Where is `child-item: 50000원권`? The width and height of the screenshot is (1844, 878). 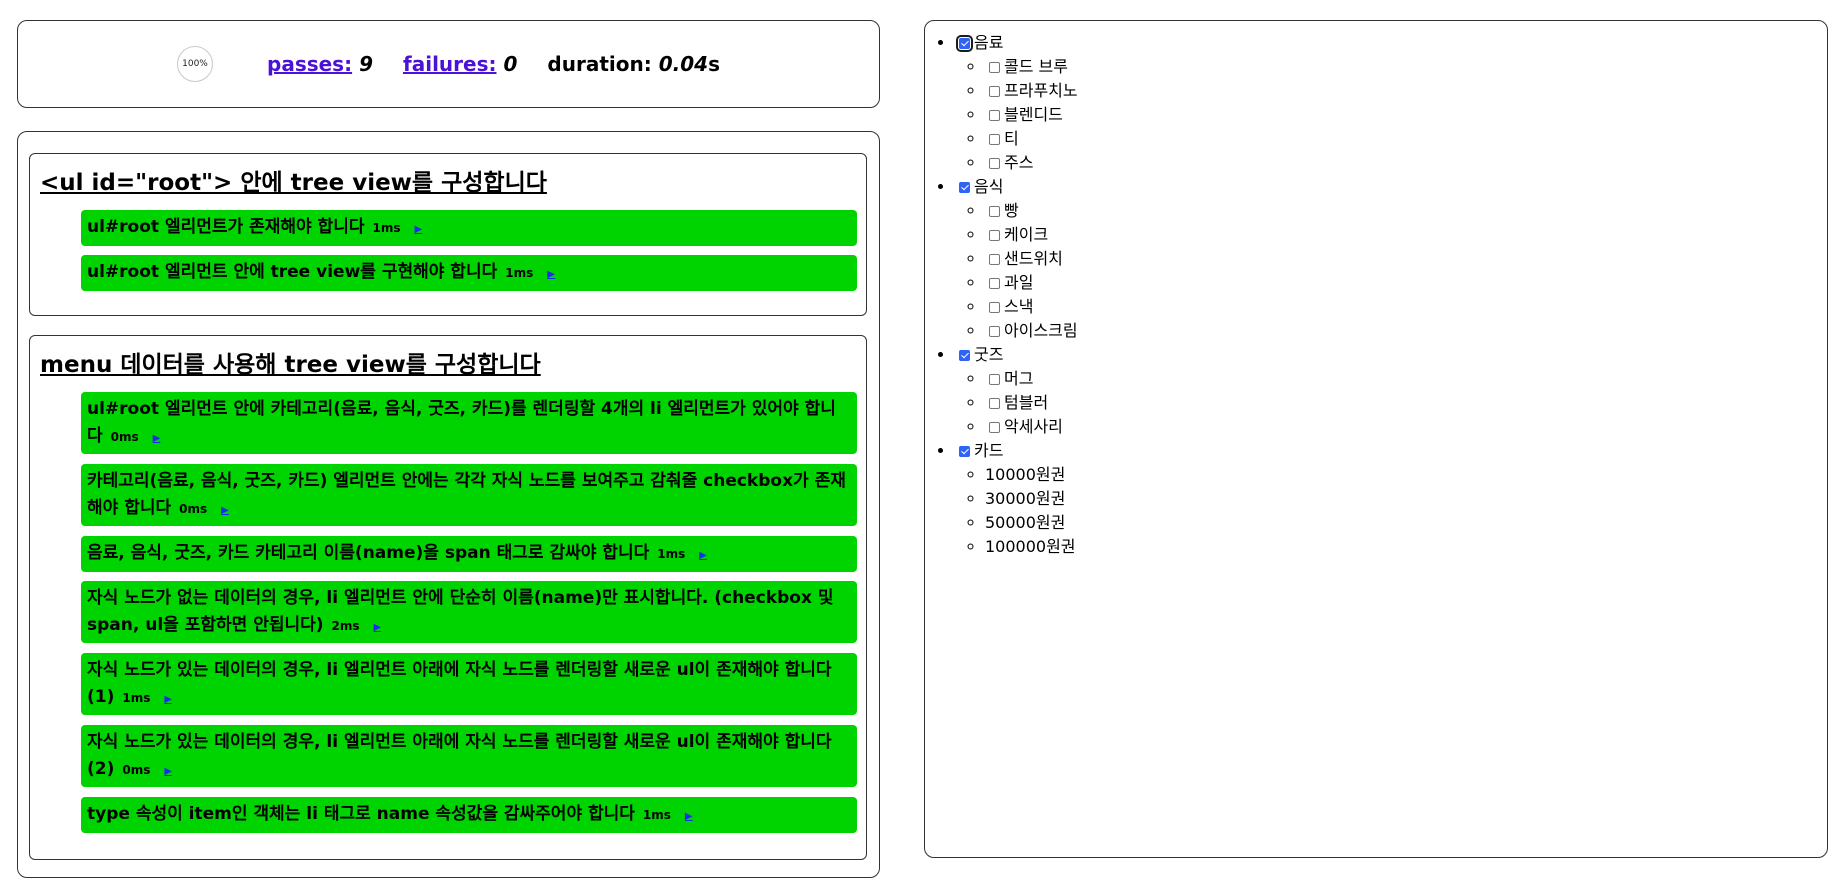
child-item: 50000원권 is located at coordinates (1031, 523).